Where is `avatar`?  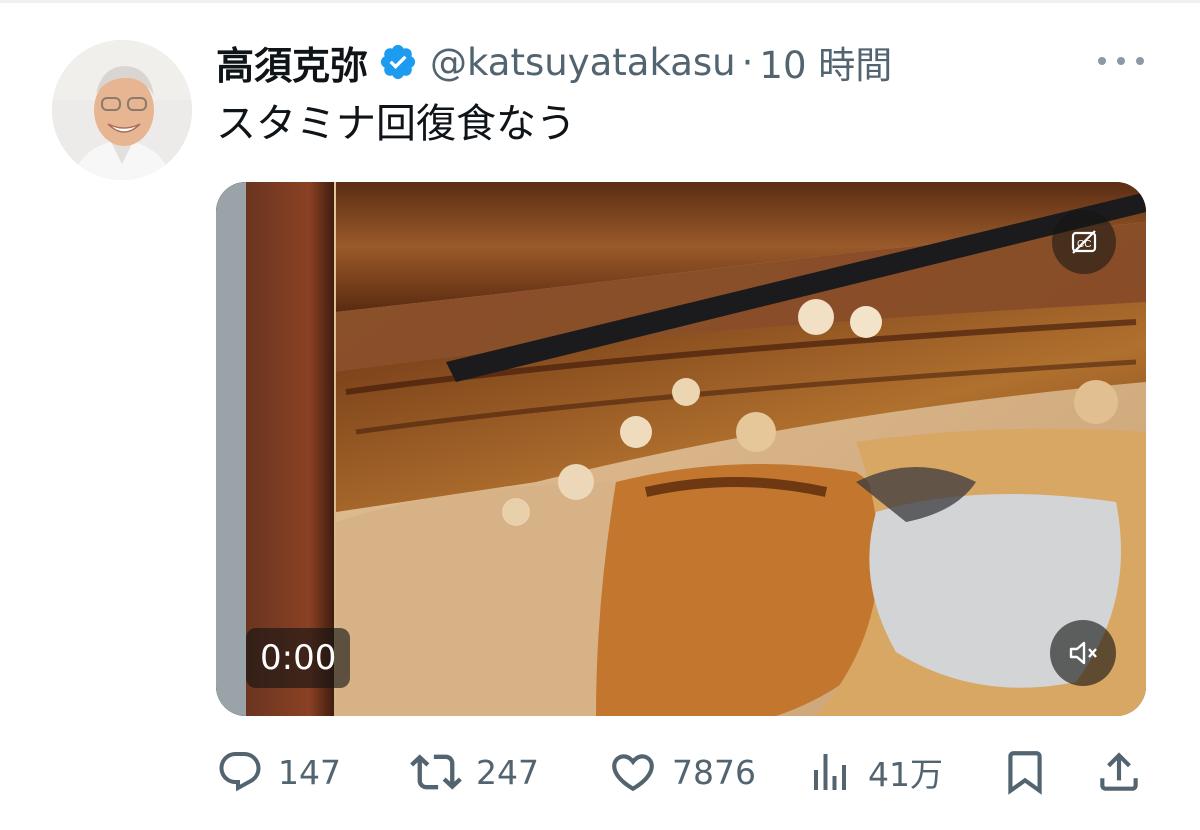
avatar is located at coordinates (122, 110).